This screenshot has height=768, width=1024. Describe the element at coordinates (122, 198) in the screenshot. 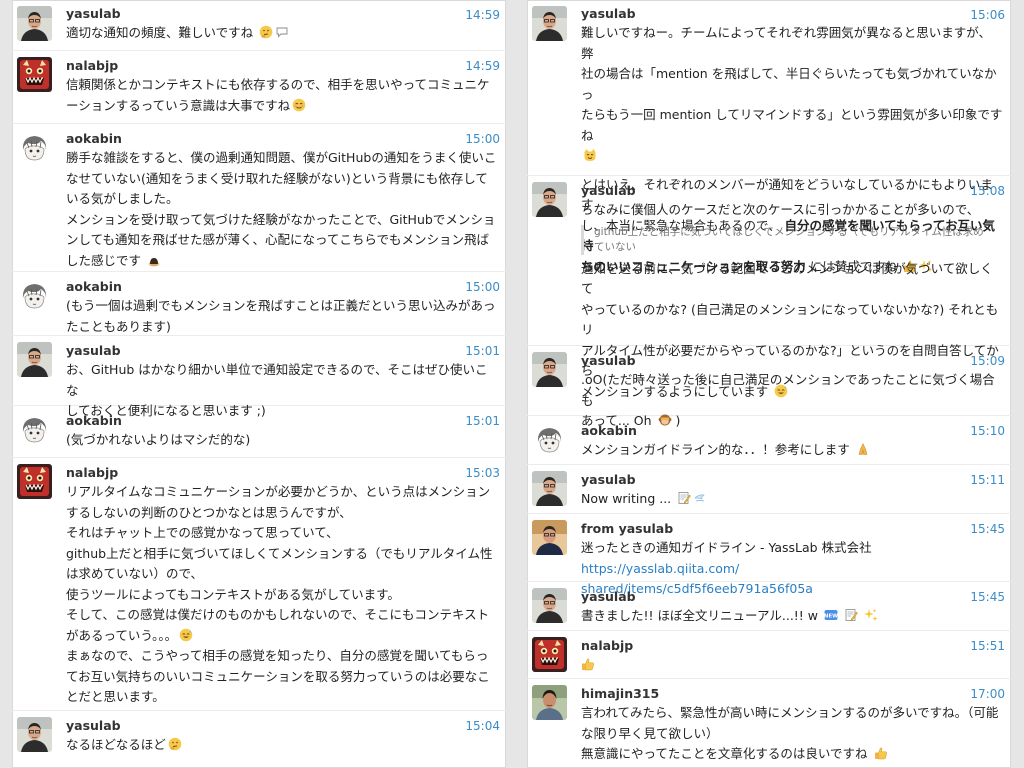

I see `message-line: いる気がしました。` at that location.